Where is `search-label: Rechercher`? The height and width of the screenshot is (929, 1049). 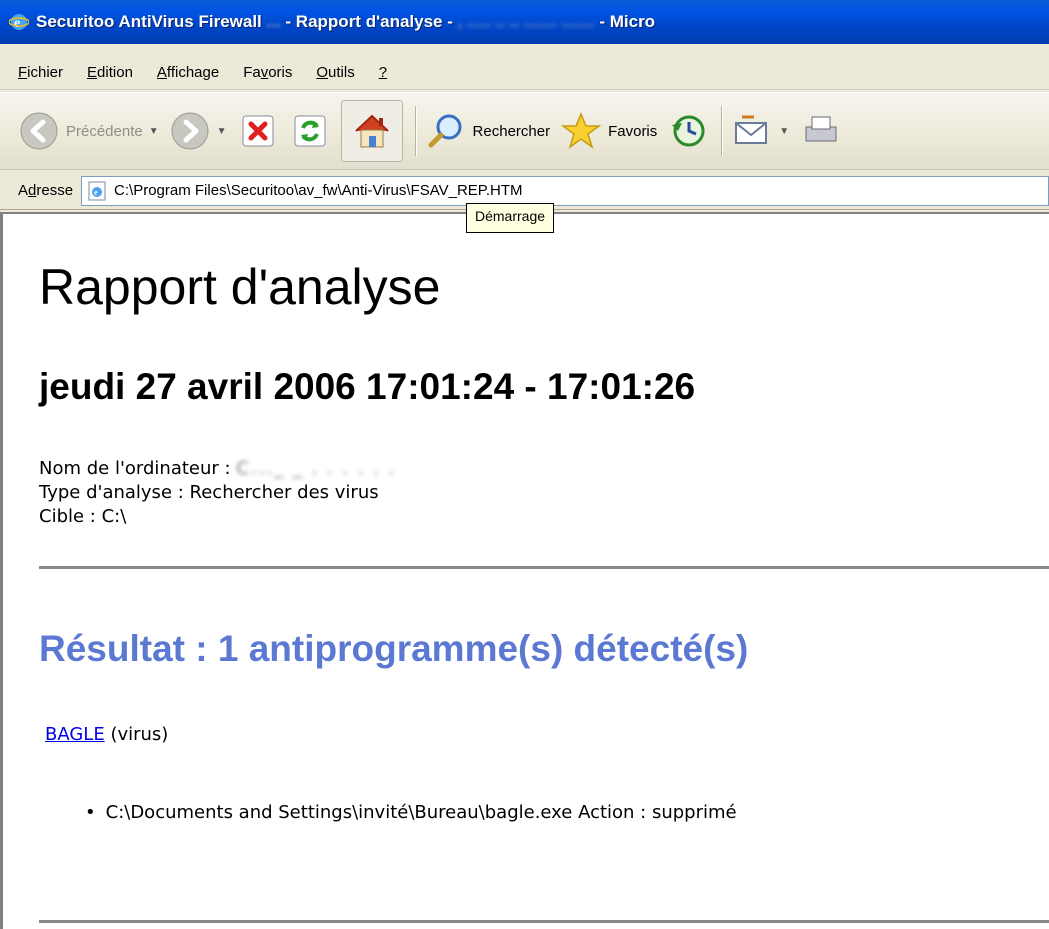 search-label: Rechercher is located at coordinates (511, 131).